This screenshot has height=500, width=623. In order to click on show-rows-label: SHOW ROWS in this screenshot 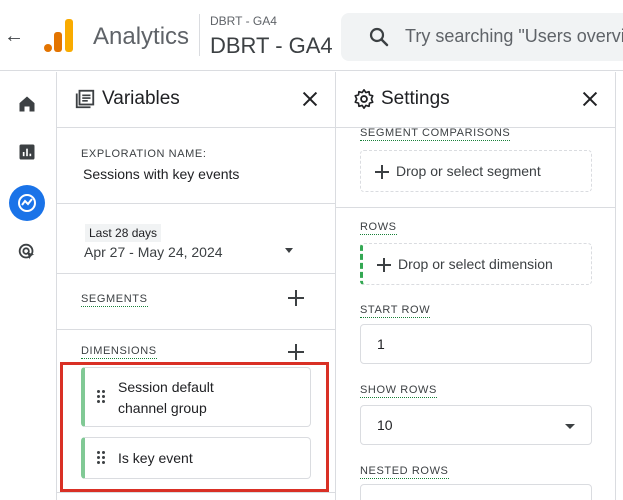, I will do `click(398, 391)`.